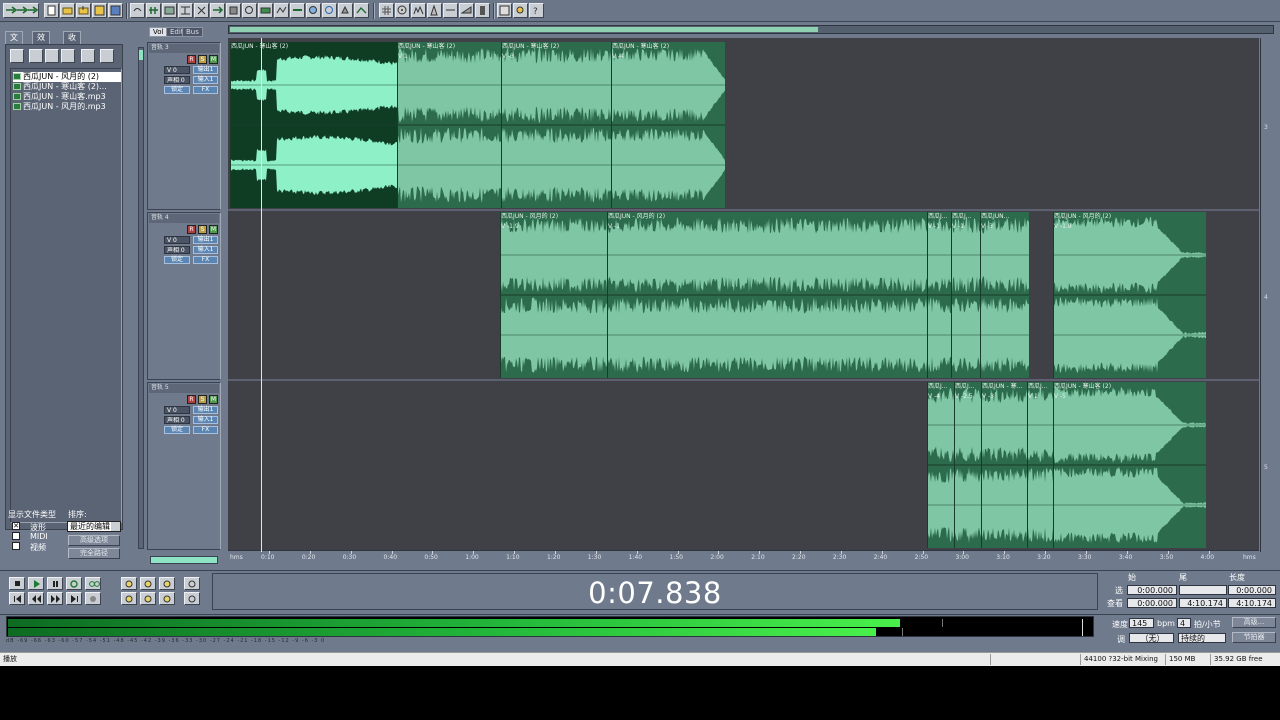 This screenshot has width=1280, height=720. What do you see at coordinates (402, 10) in the screenshot?
I see `cd-icon` at bounding box center [402, 10].